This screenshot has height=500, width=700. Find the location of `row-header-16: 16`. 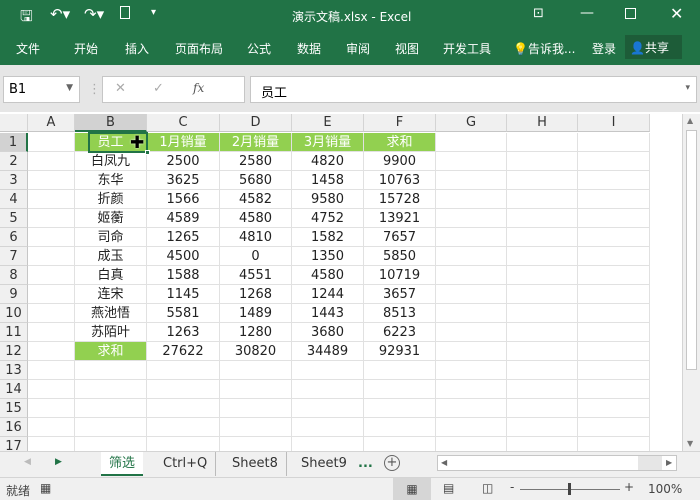

row-header-16: 16 is located at coordinates (14, 427).